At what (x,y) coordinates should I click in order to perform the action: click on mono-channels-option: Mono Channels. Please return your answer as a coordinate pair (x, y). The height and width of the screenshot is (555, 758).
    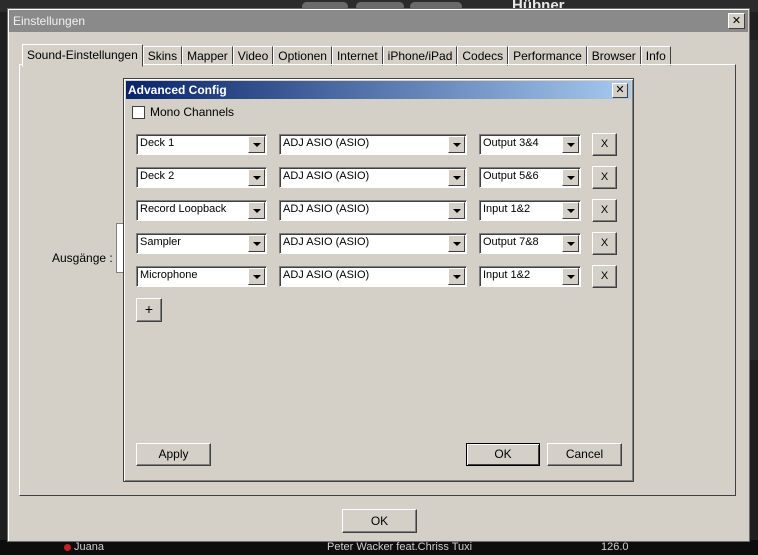
    Looking at the image, I should click on (183, 112).